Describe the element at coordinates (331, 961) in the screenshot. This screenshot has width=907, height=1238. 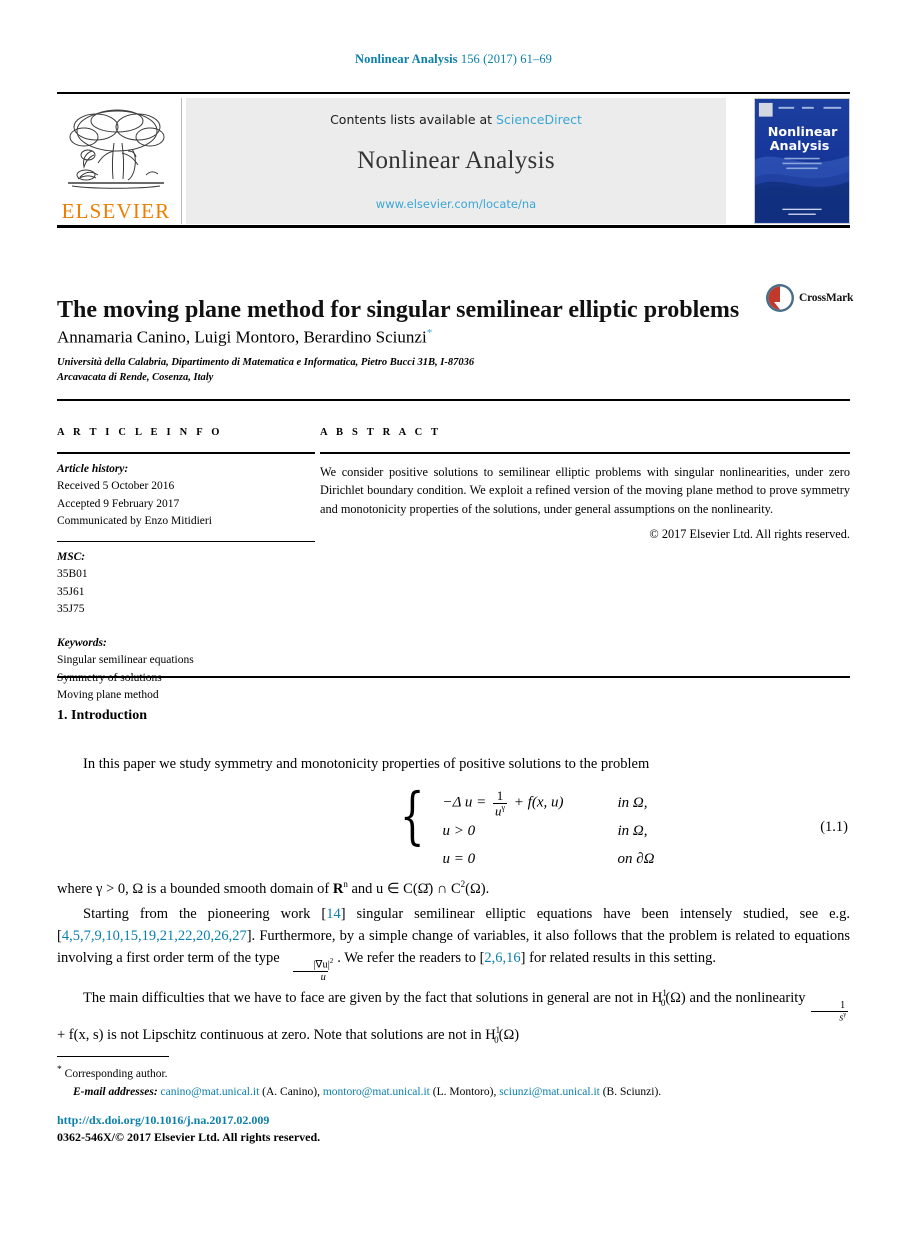
I see `gradient-exponent: 2` at that location.